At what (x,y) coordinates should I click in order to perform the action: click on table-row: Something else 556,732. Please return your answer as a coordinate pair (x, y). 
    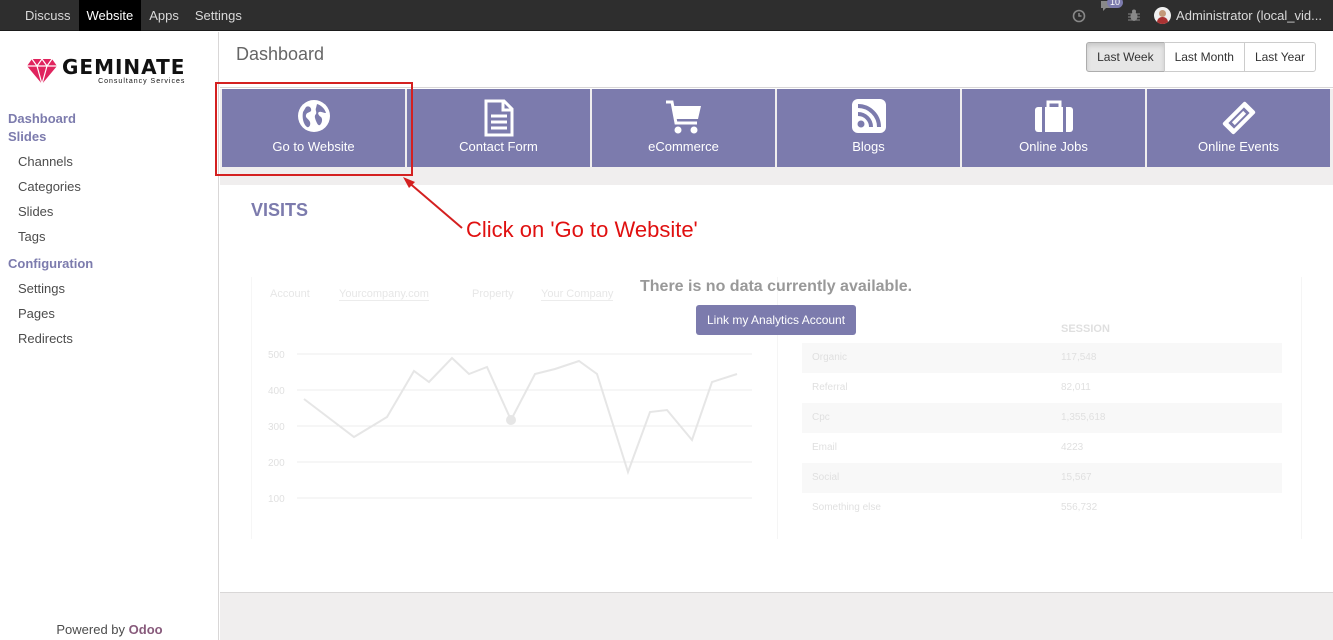
    Looking at the image, I should click on (955, 507).